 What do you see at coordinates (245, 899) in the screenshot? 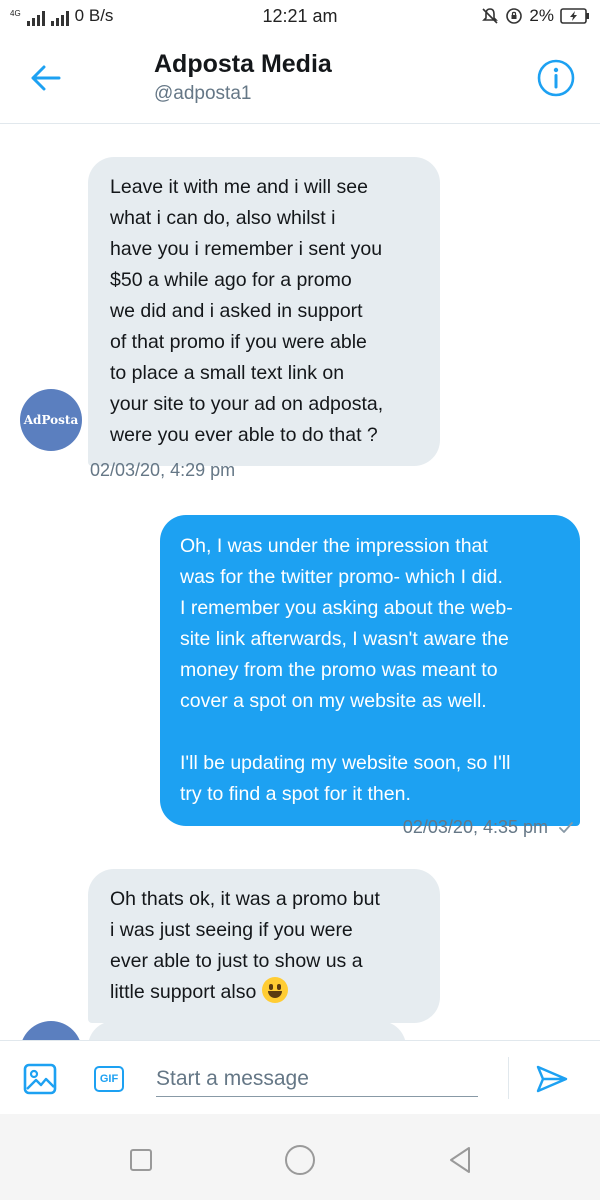
I see `message-line: Oh thats ok, it was a promo but` at bounding box center [245, 899].